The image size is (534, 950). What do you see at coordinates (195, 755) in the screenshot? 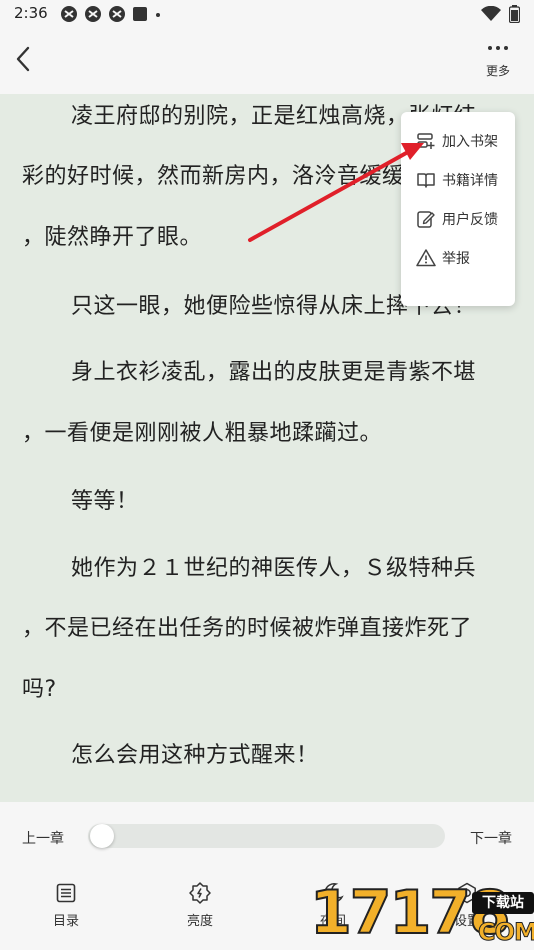
I see `text-line: 怎么会用这种方式醒来！` at bounding box center [195, 755].